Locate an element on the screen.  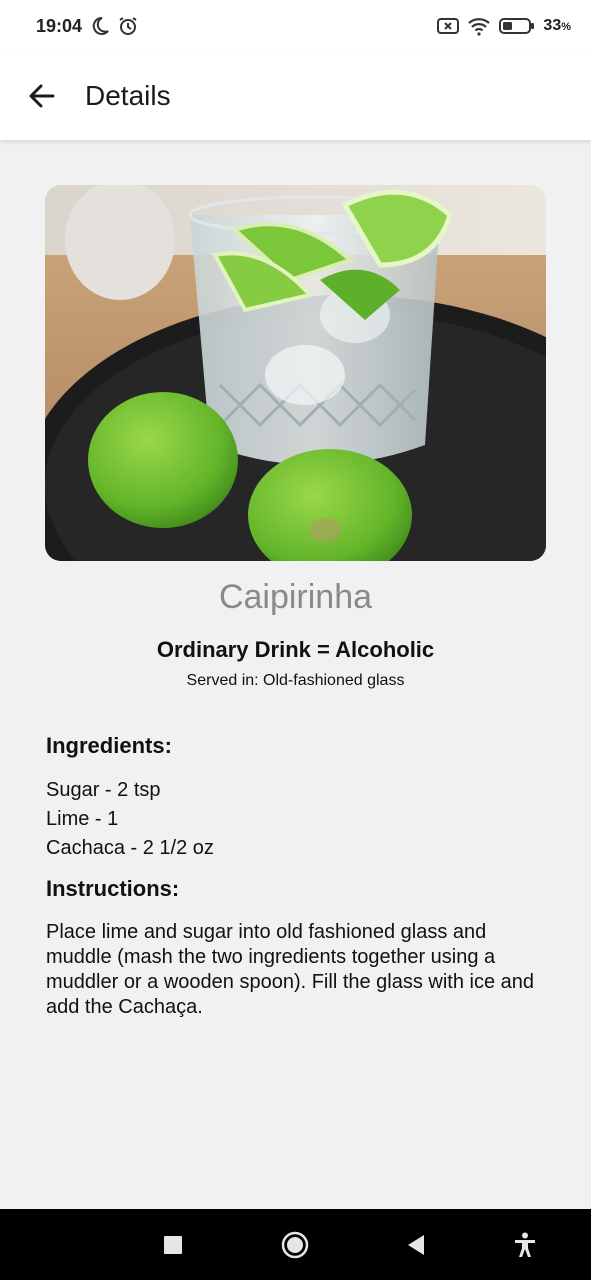
status-time: 19:04 is located at coordinates (59, 25).